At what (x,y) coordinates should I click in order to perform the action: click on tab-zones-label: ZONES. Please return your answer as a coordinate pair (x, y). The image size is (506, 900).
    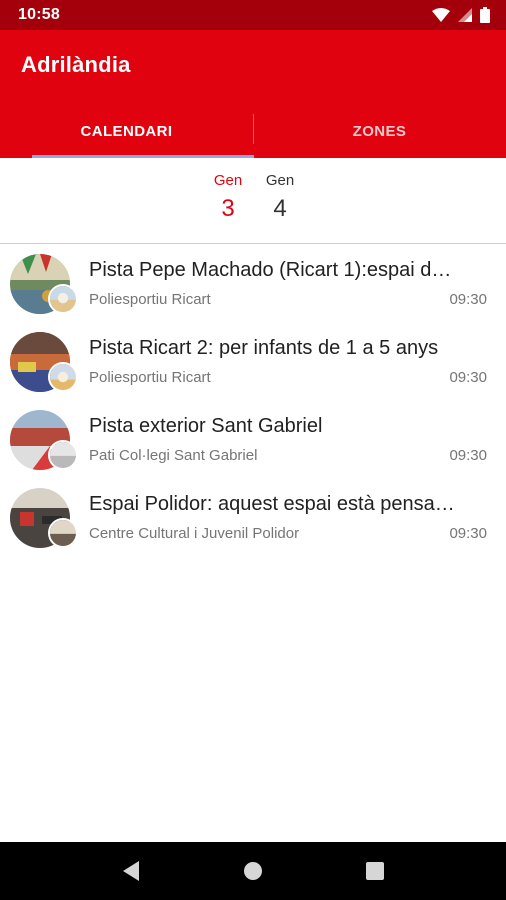
    Looking at the image, I should click on (379, 131).